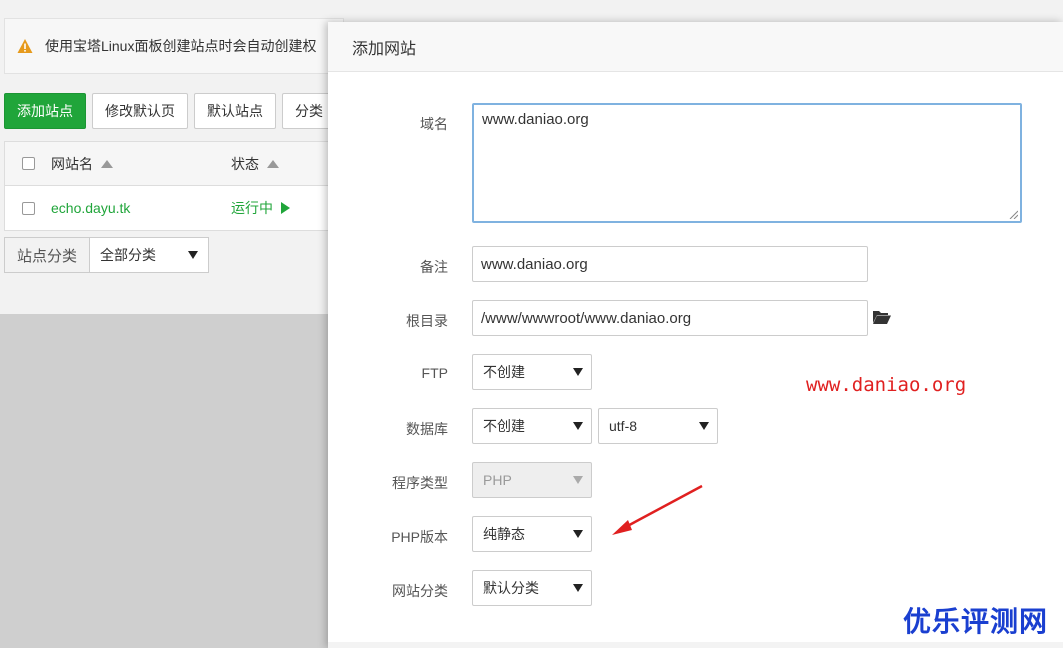 The width and height of the screenshot is (1063, 648). Describe the element at coordinates (534, 264) in the screenshot. I see `remark-value: www.daniao.org` at that location.